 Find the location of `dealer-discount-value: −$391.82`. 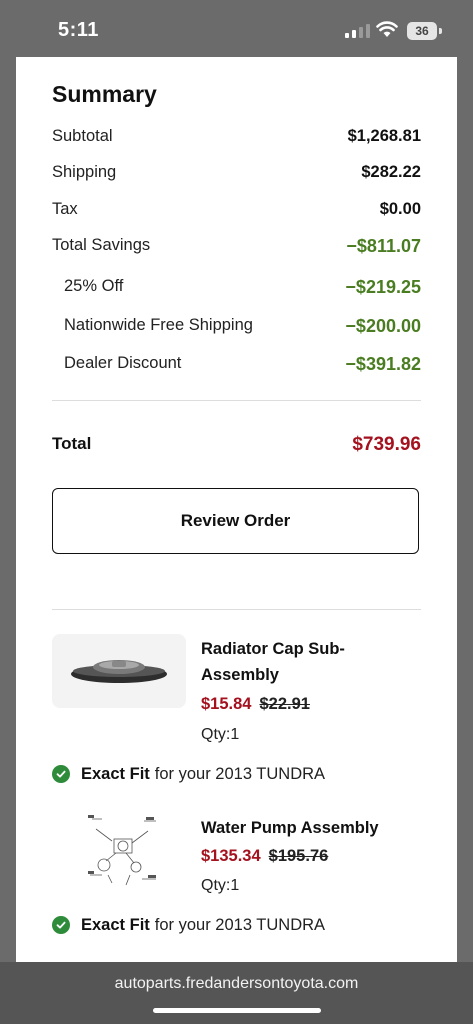

dealer-discount-value: −$391.82 is located at coordinates (383, 364).